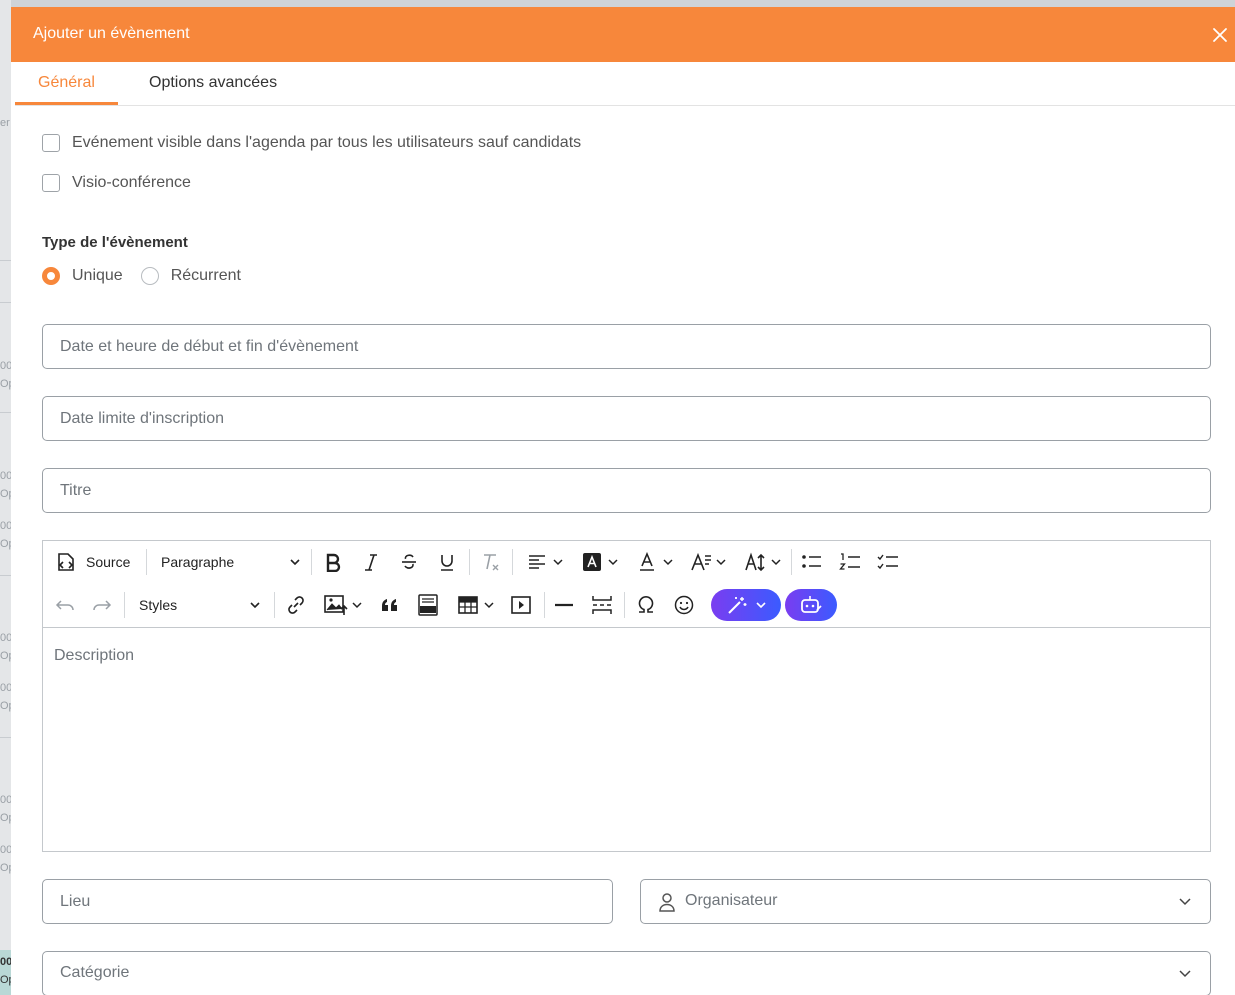 This screenshot has height=995, width=1235. I want to click on html-embed-button, so click(428, 605).